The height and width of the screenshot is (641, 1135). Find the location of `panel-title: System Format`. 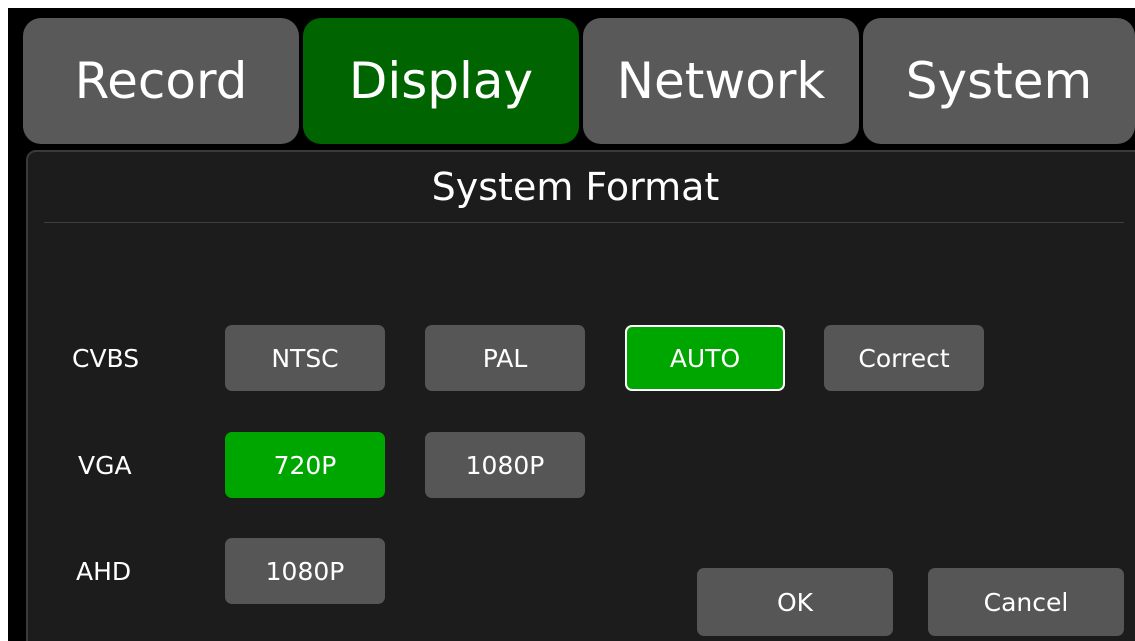

panel-title: System Format is located at coordinates (575, 187).